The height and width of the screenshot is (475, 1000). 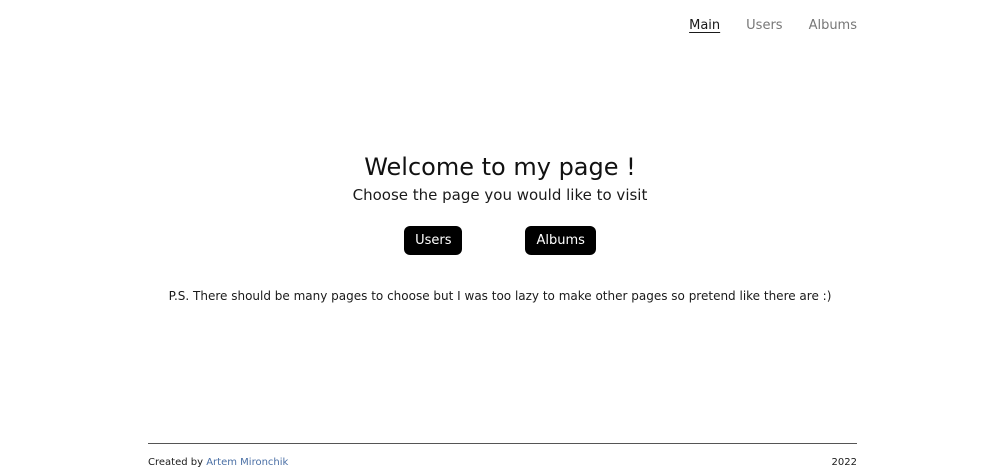 What do you see at coordinates (176, 462) in the screenshot?
I see `footer-created-by: Created by` at bounding box center [176, 462].